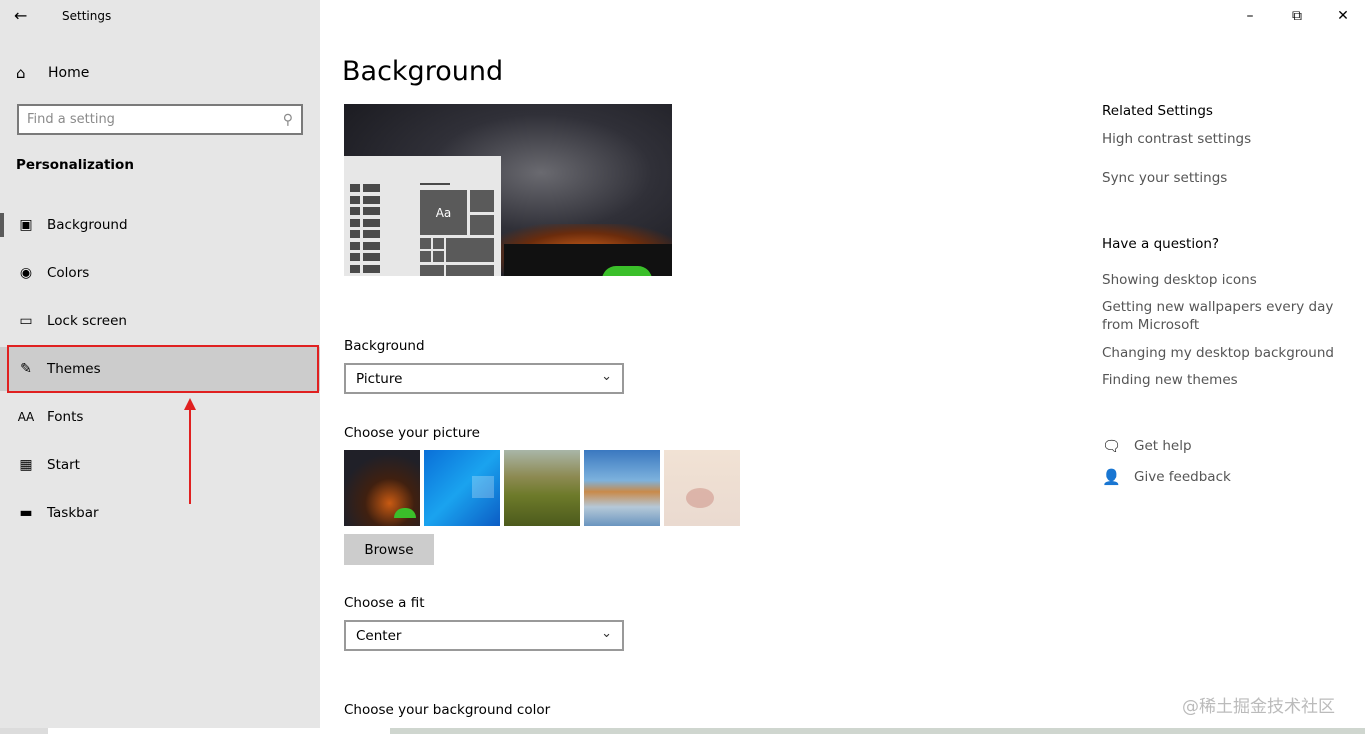  What do you see at coordinates (379, 378) in the screenshot?
I see `background-dropdown-value: Picture` at bounding box center [379, 378].